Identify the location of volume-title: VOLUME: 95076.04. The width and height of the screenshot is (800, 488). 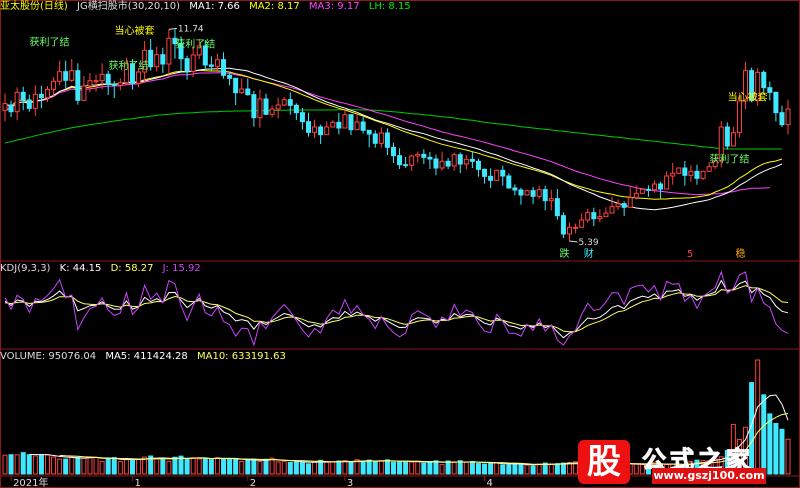
(48, 356).